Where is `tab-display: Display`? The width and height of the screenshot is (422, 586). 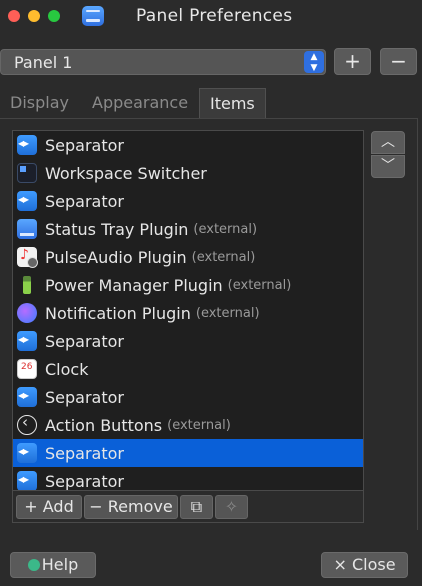 tab-display: Display is located at coordinates (39, 103).